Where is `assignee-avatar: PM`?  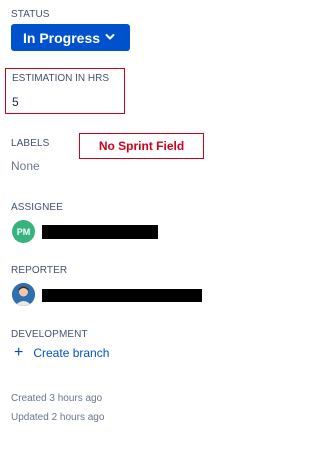 assignee-avatar: PM is located at coordinates (23, 231).